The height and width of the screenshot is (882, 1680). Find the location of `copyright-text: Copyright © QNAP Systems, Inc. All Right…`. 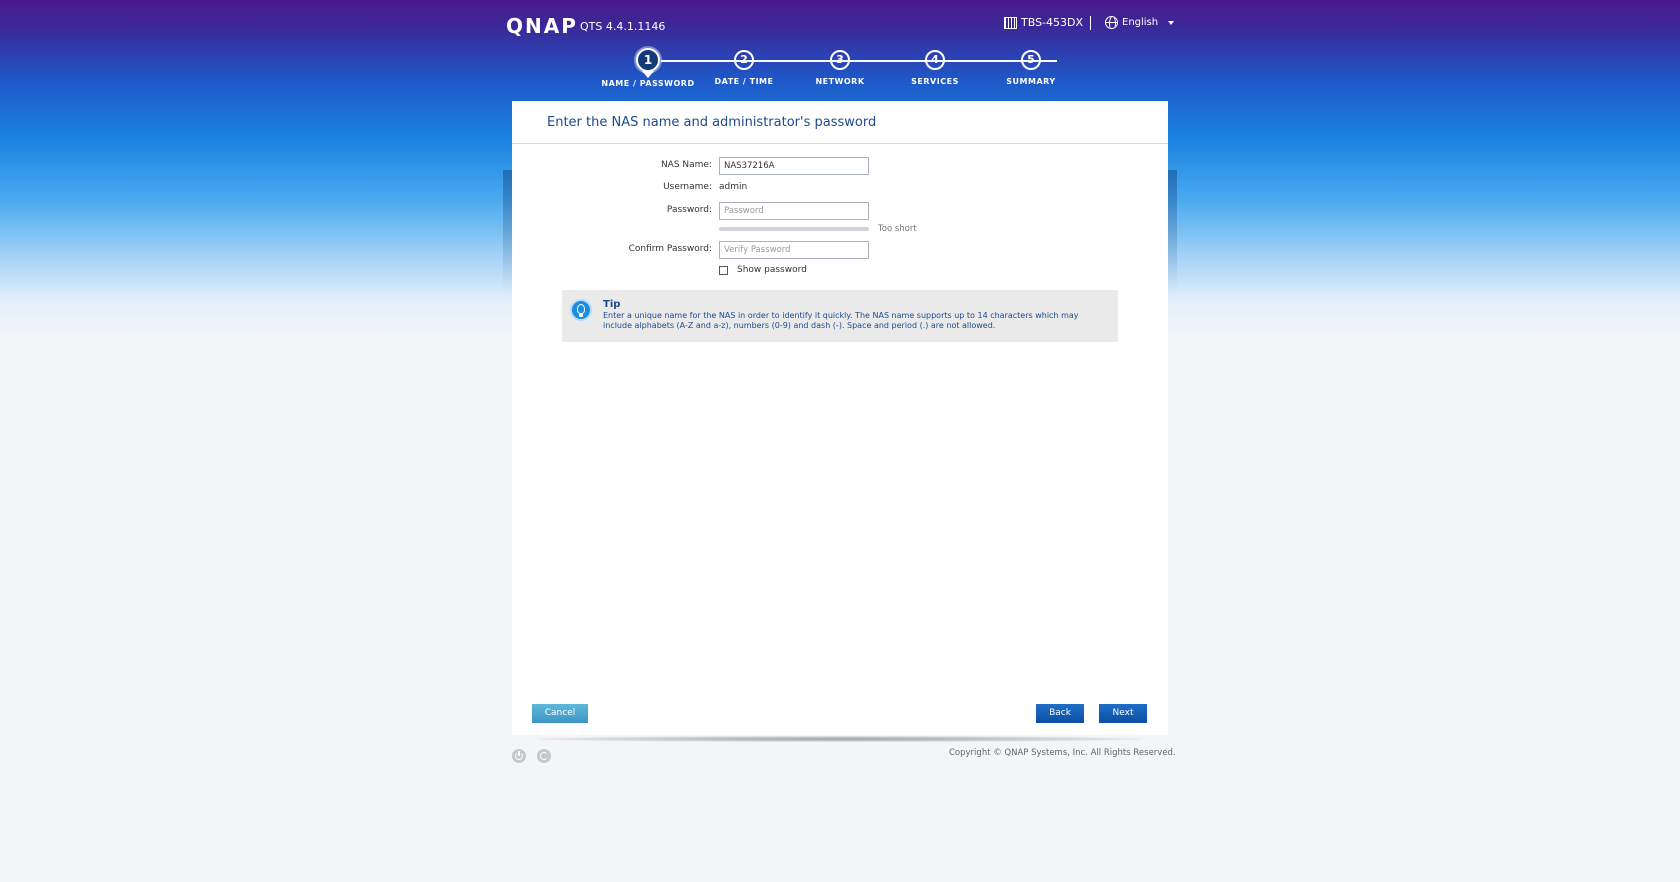

copyright-text: Copyright © QNAP Systems, Inc. All Right… is located at coordinates (1062, 753).